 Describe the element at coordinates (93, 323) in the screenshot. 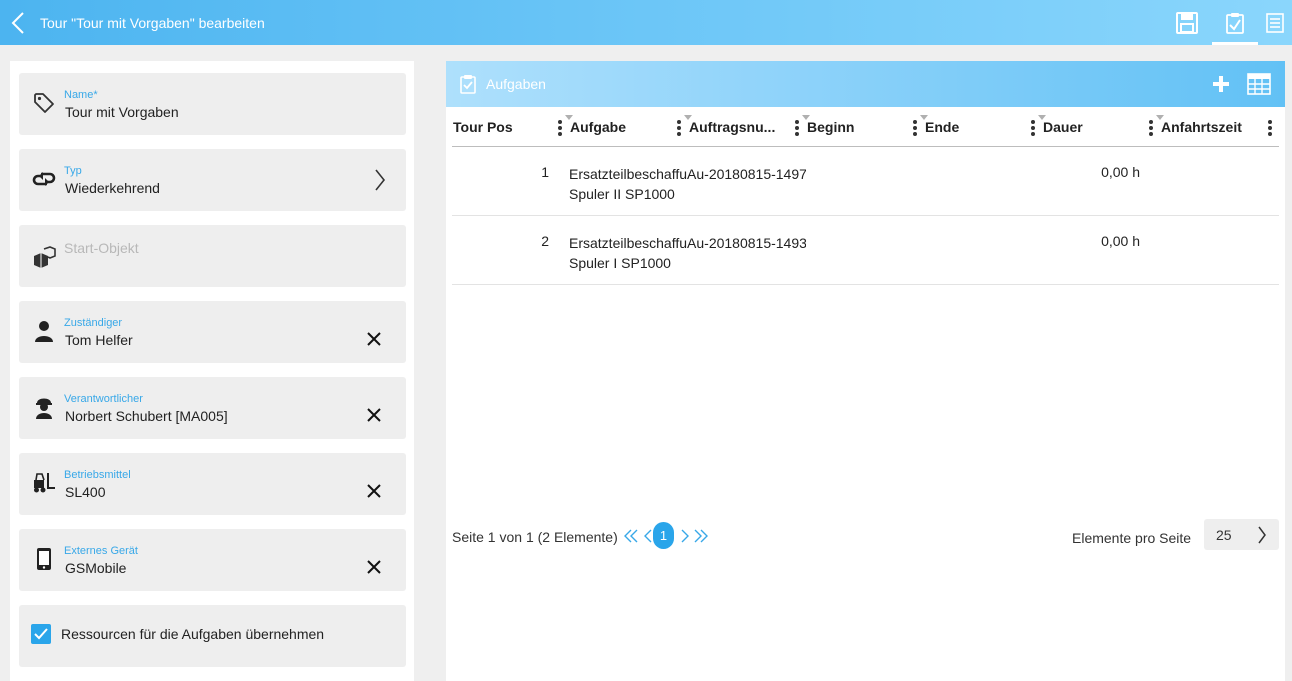

I see `zustaendiger-label: Zuständiger` at that location.